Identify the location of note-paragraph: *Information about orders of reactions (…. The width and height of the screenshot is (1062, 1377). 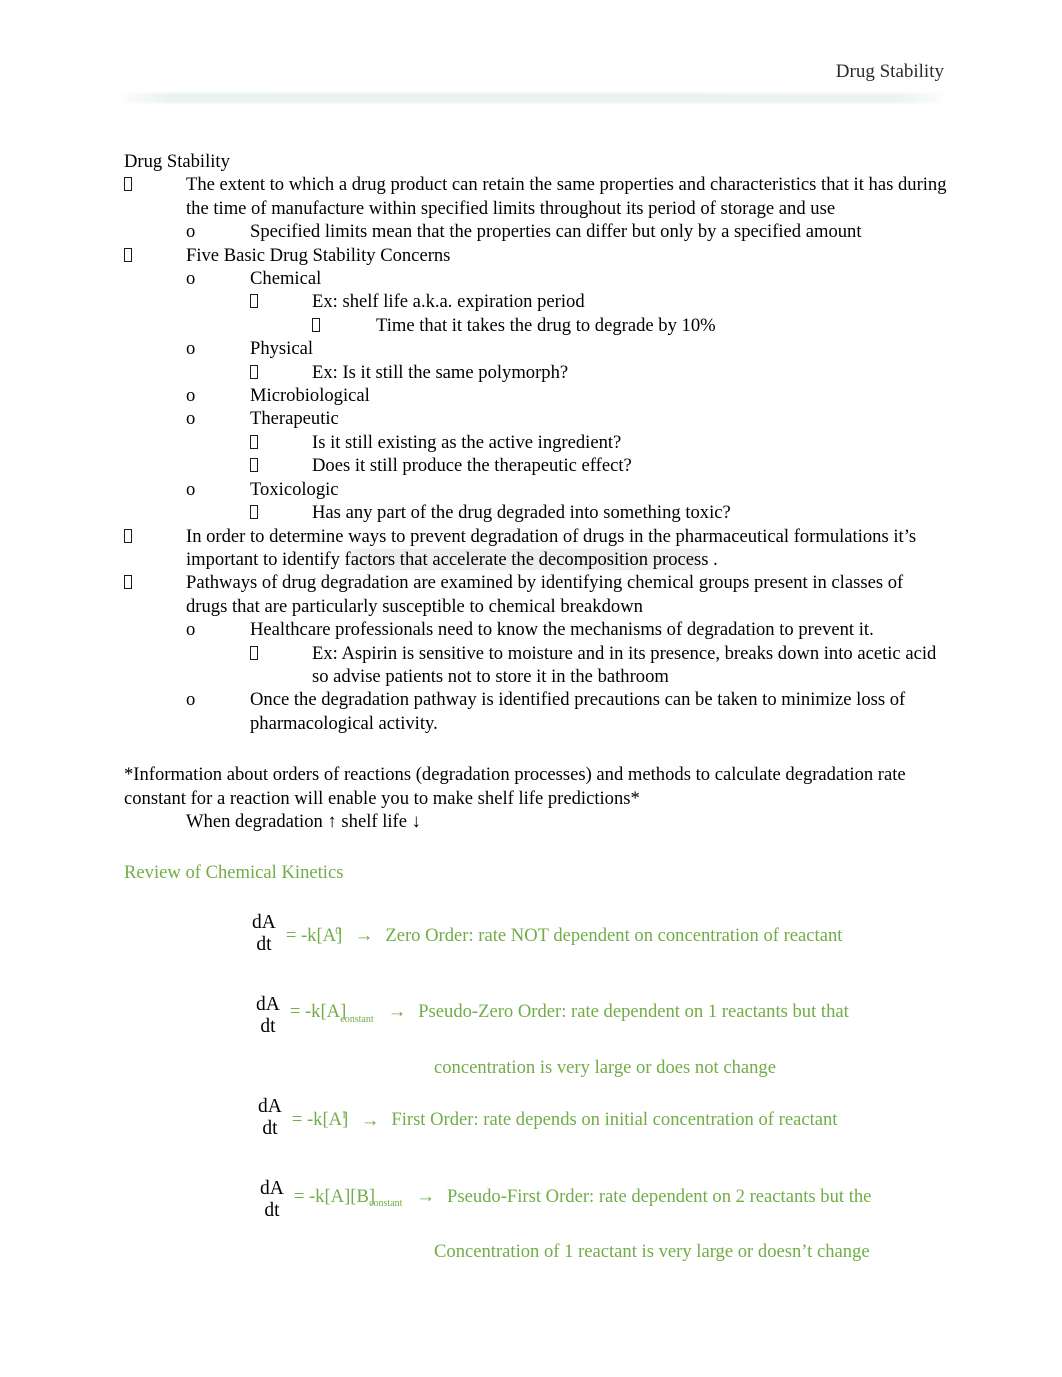
(515, 786).